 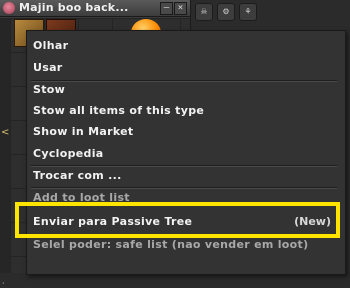 What do you see at coordinates (3, 283) in the screenshot?
I see `resize-handle: ·` at bounding box center [3, 283].